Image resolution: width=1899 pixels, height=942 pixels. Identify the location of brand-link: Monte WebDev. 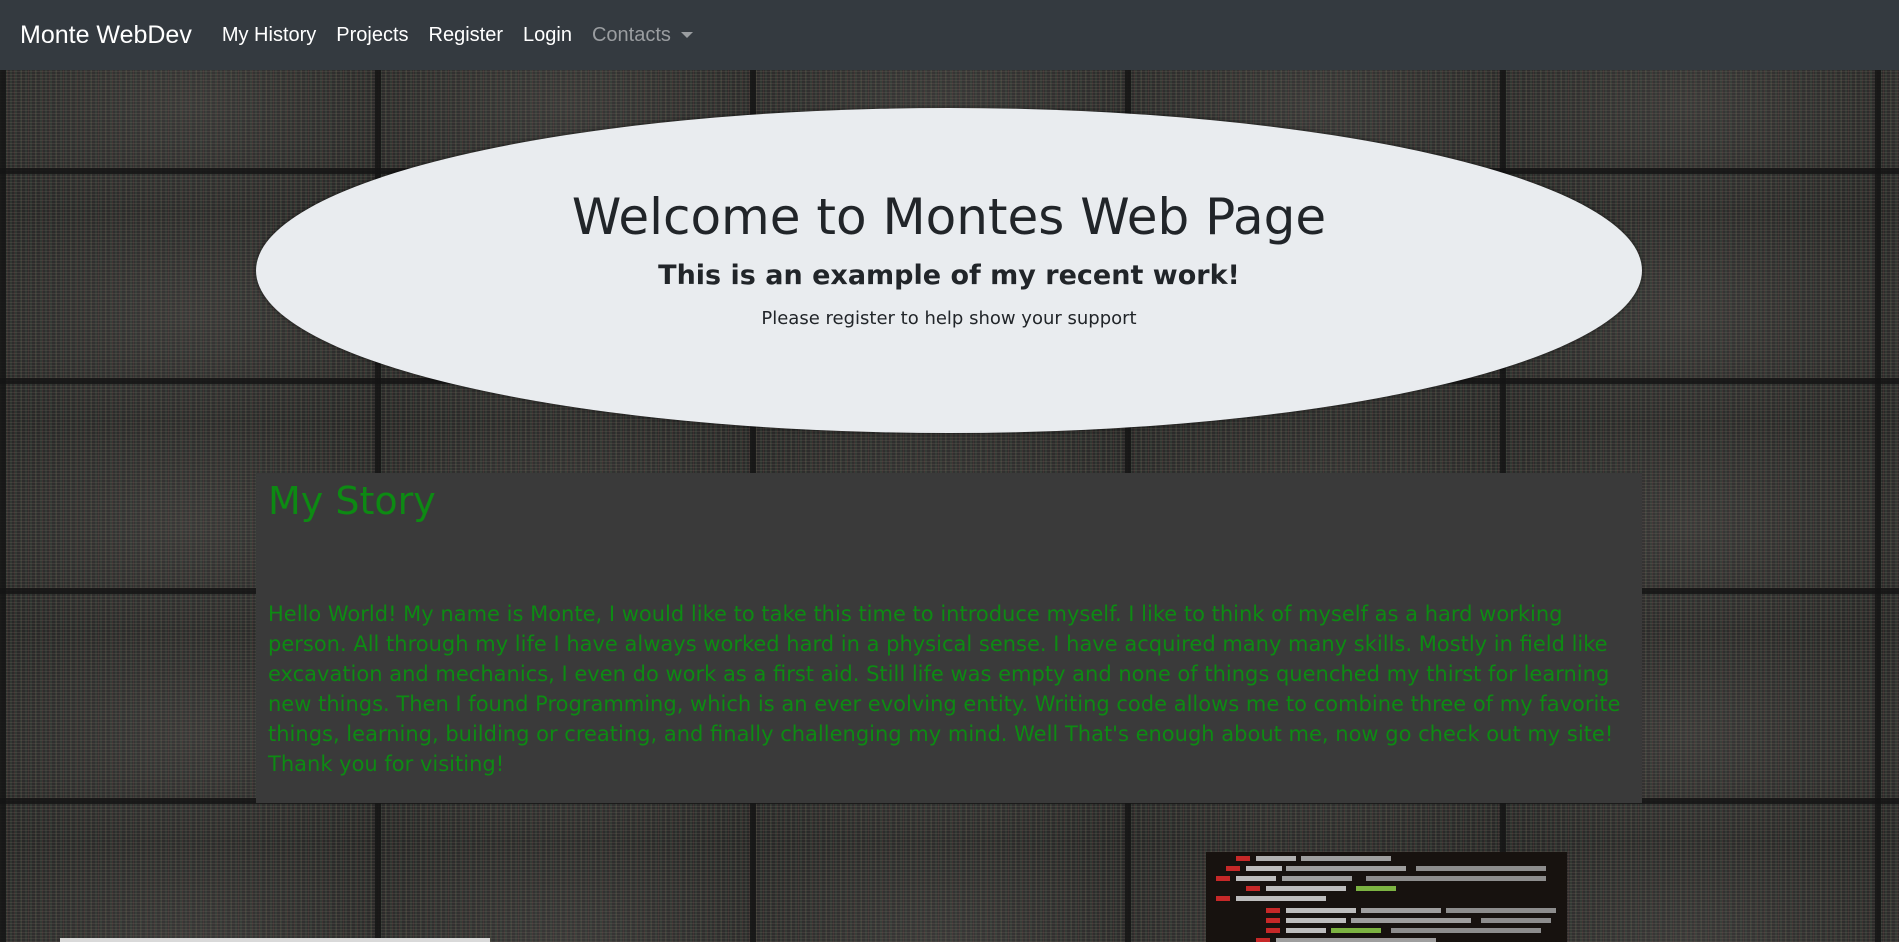
(106, 35).